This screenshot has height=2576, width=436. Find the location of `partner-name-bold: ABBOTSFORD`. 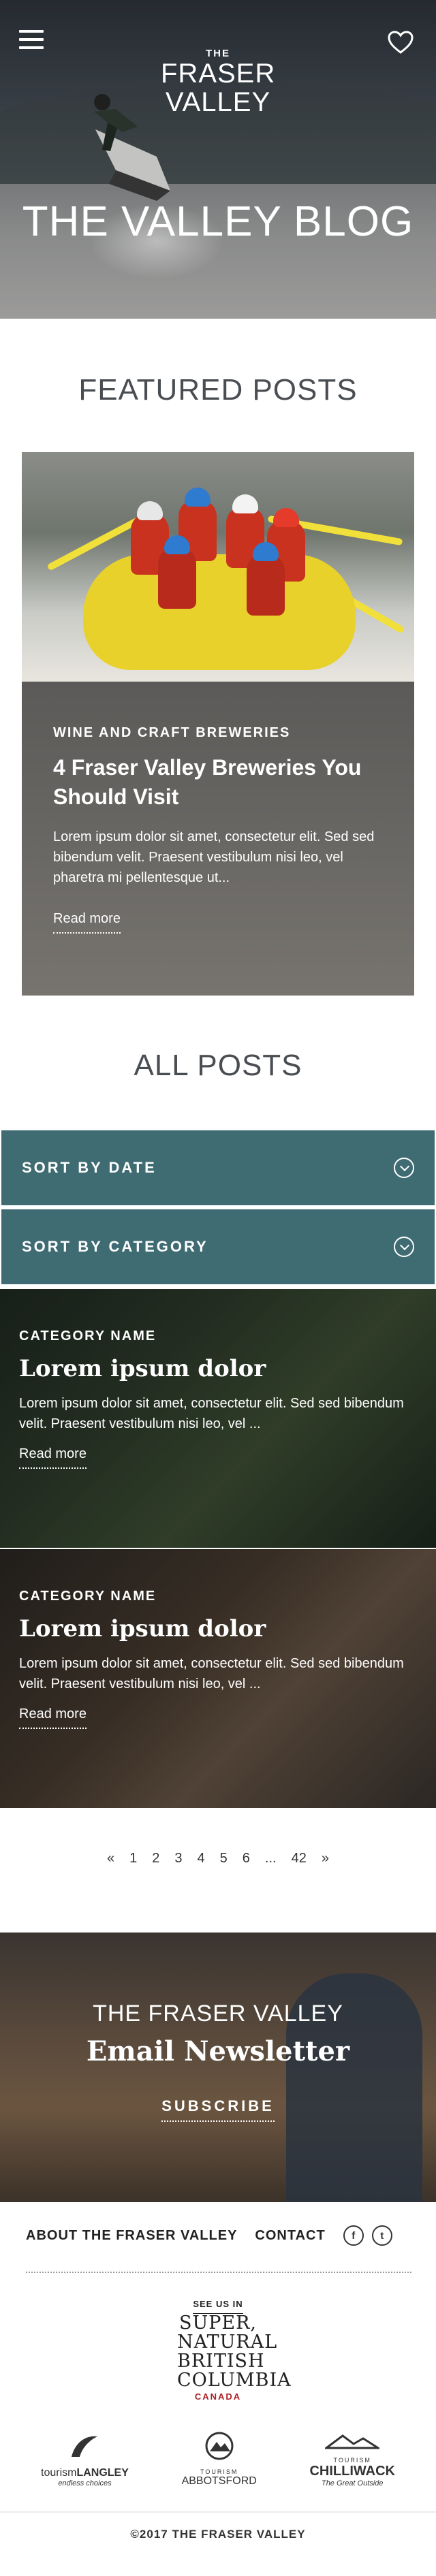

partner-name-bold: ABBOTSFORD is located at coordinates (219, 2481).